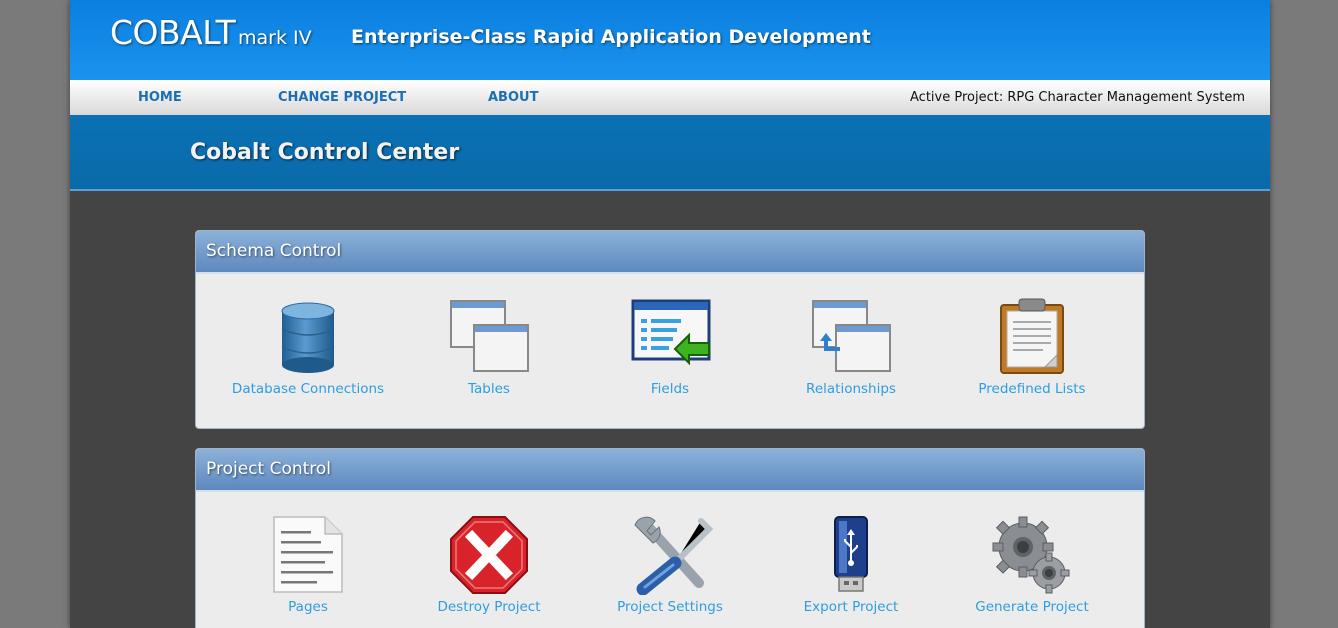 This screenshot has width=1338, height=628. What do you see at coordinates (489, 337) in the screenshot?
I see `tables-icon` at bounding box center [489, 337].